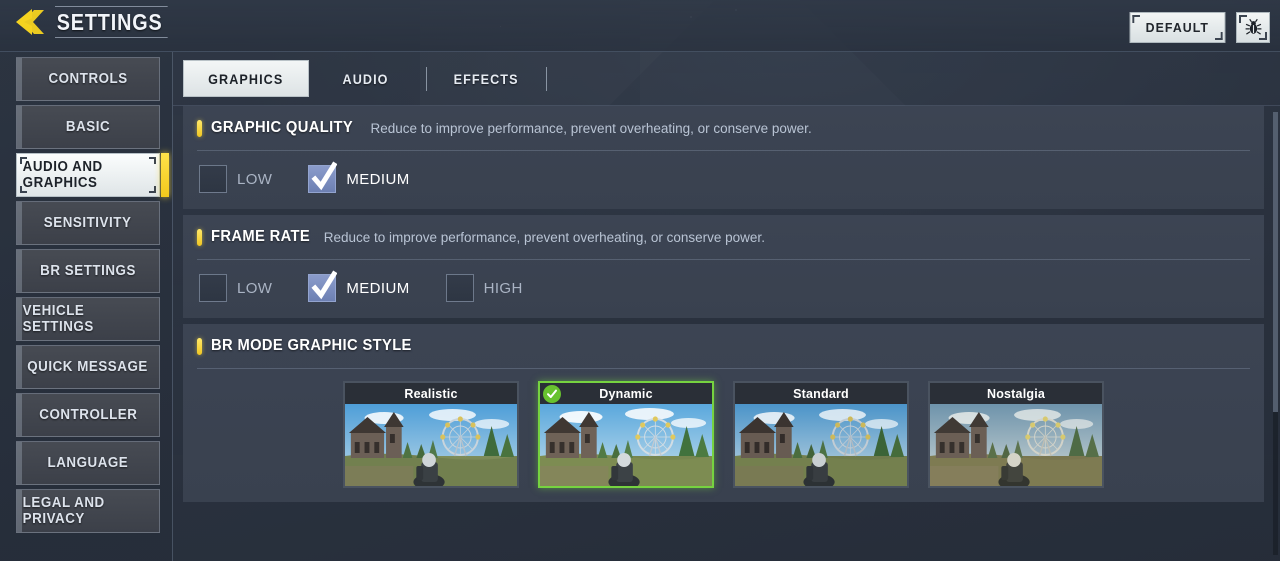  Describe the element at coordinates (503, 288) in the screenshot. I see `option-label: HIGH` at that location.